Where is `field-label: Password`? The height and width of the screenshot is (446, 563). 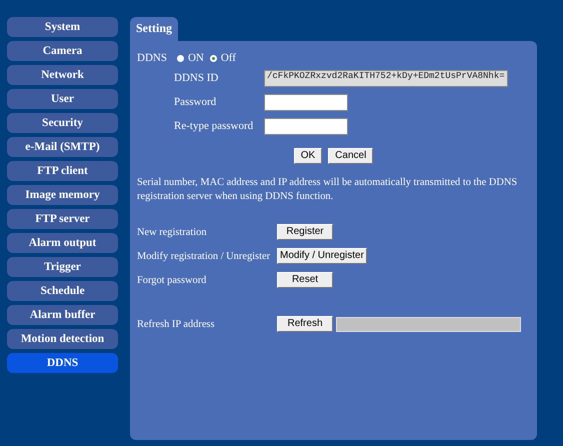 field-label: Password is located at coordinates (196, 102).